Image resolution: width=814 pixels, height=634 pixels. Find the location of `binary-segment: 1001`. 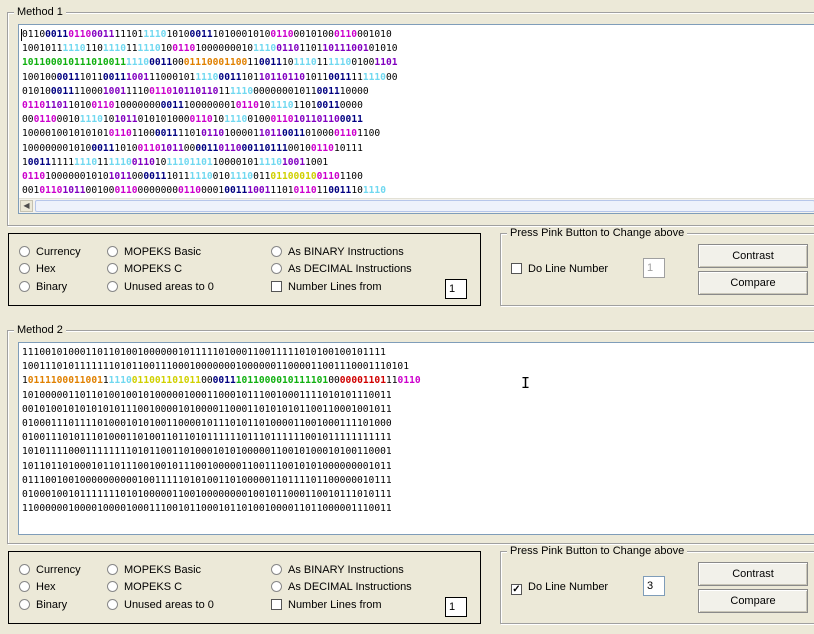

binary-segment: 1001 is located at coordinates (294, 162).